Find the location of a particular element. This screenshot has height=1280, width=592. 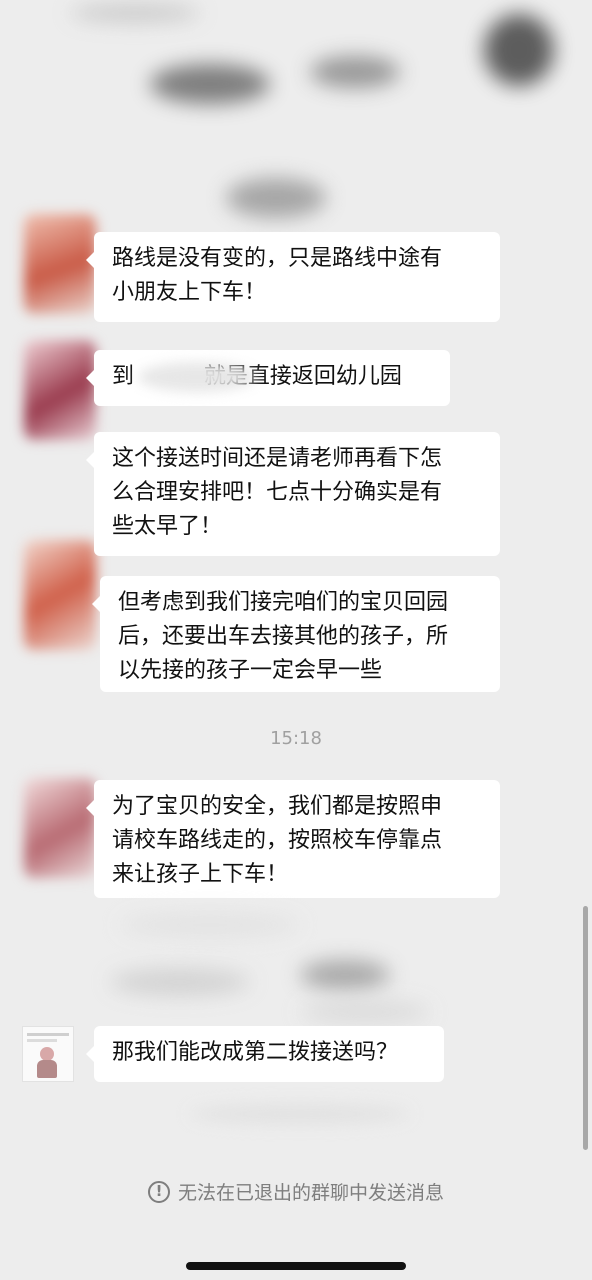

notice-text: 无法在已退出的群聊中发送消息 is located at coordinates (310, 1193).